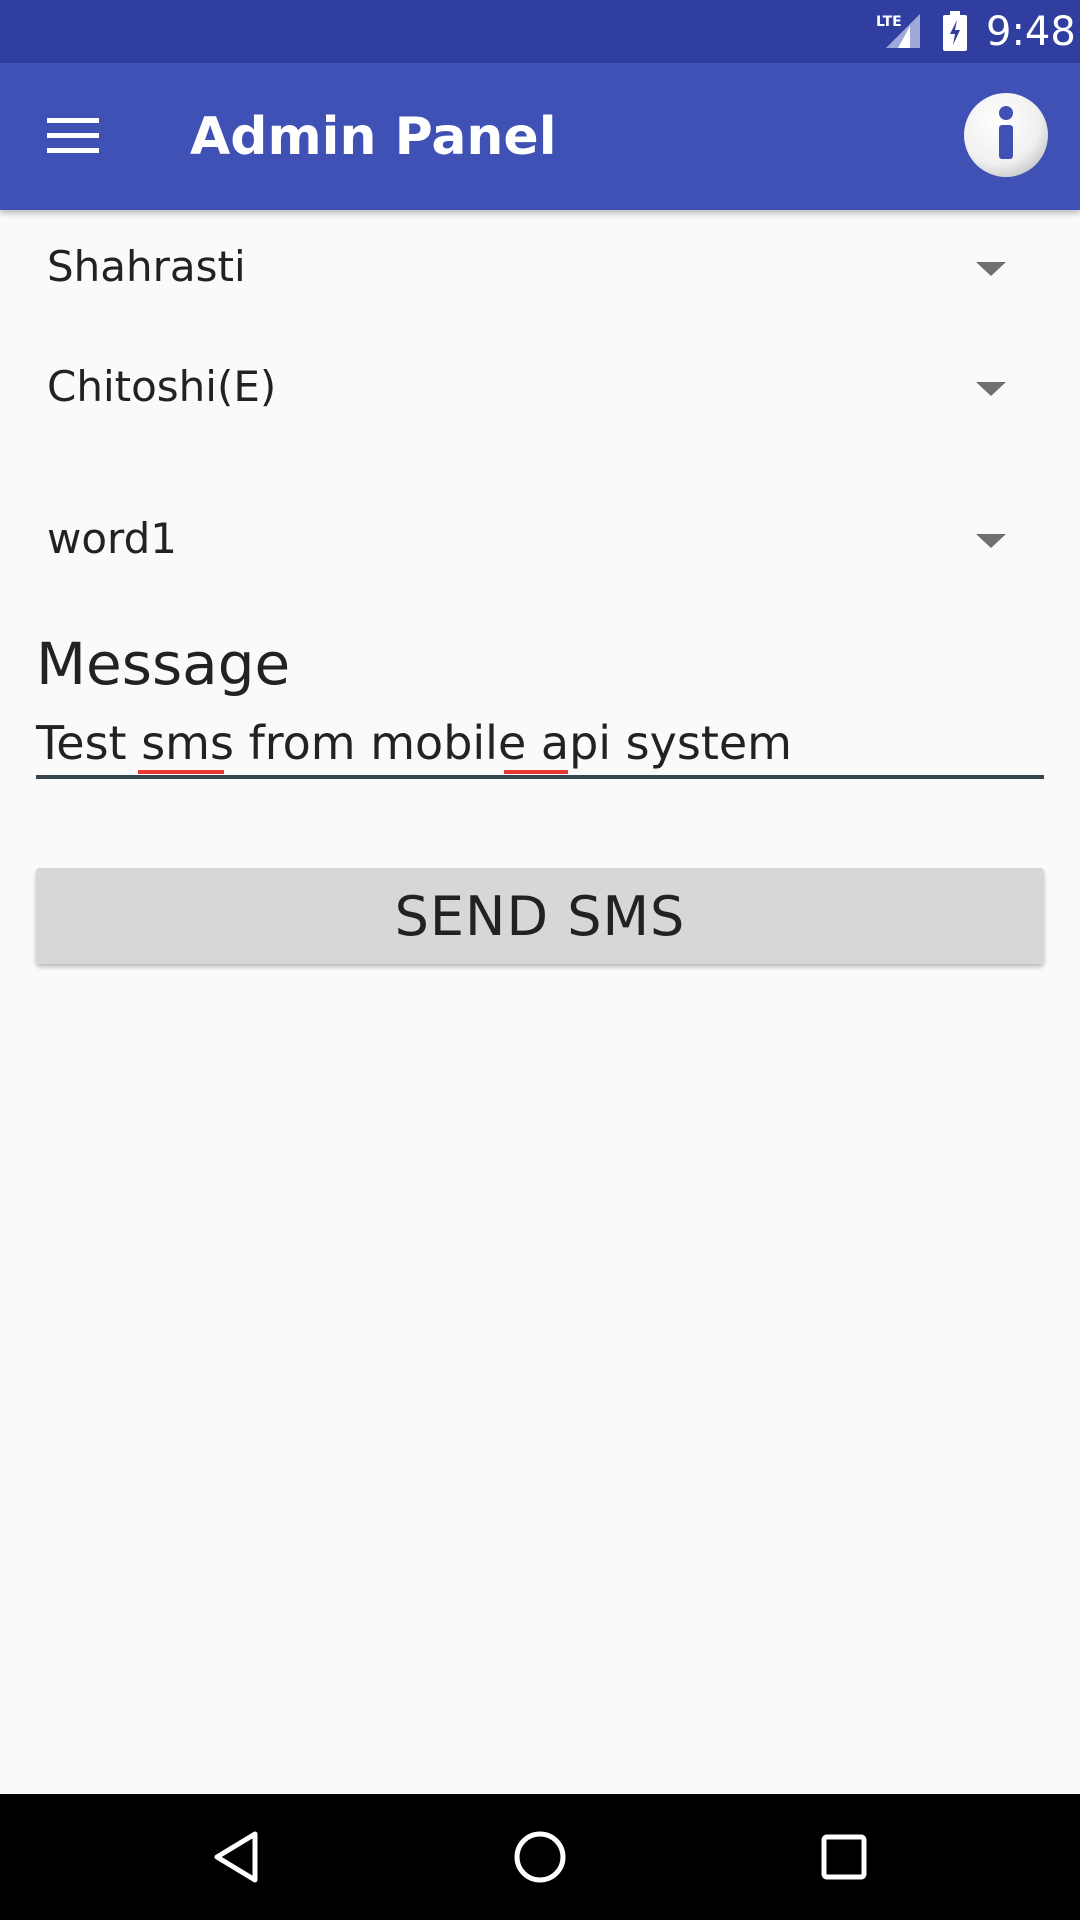  I want to click on info-icon, so click(1006, 135).